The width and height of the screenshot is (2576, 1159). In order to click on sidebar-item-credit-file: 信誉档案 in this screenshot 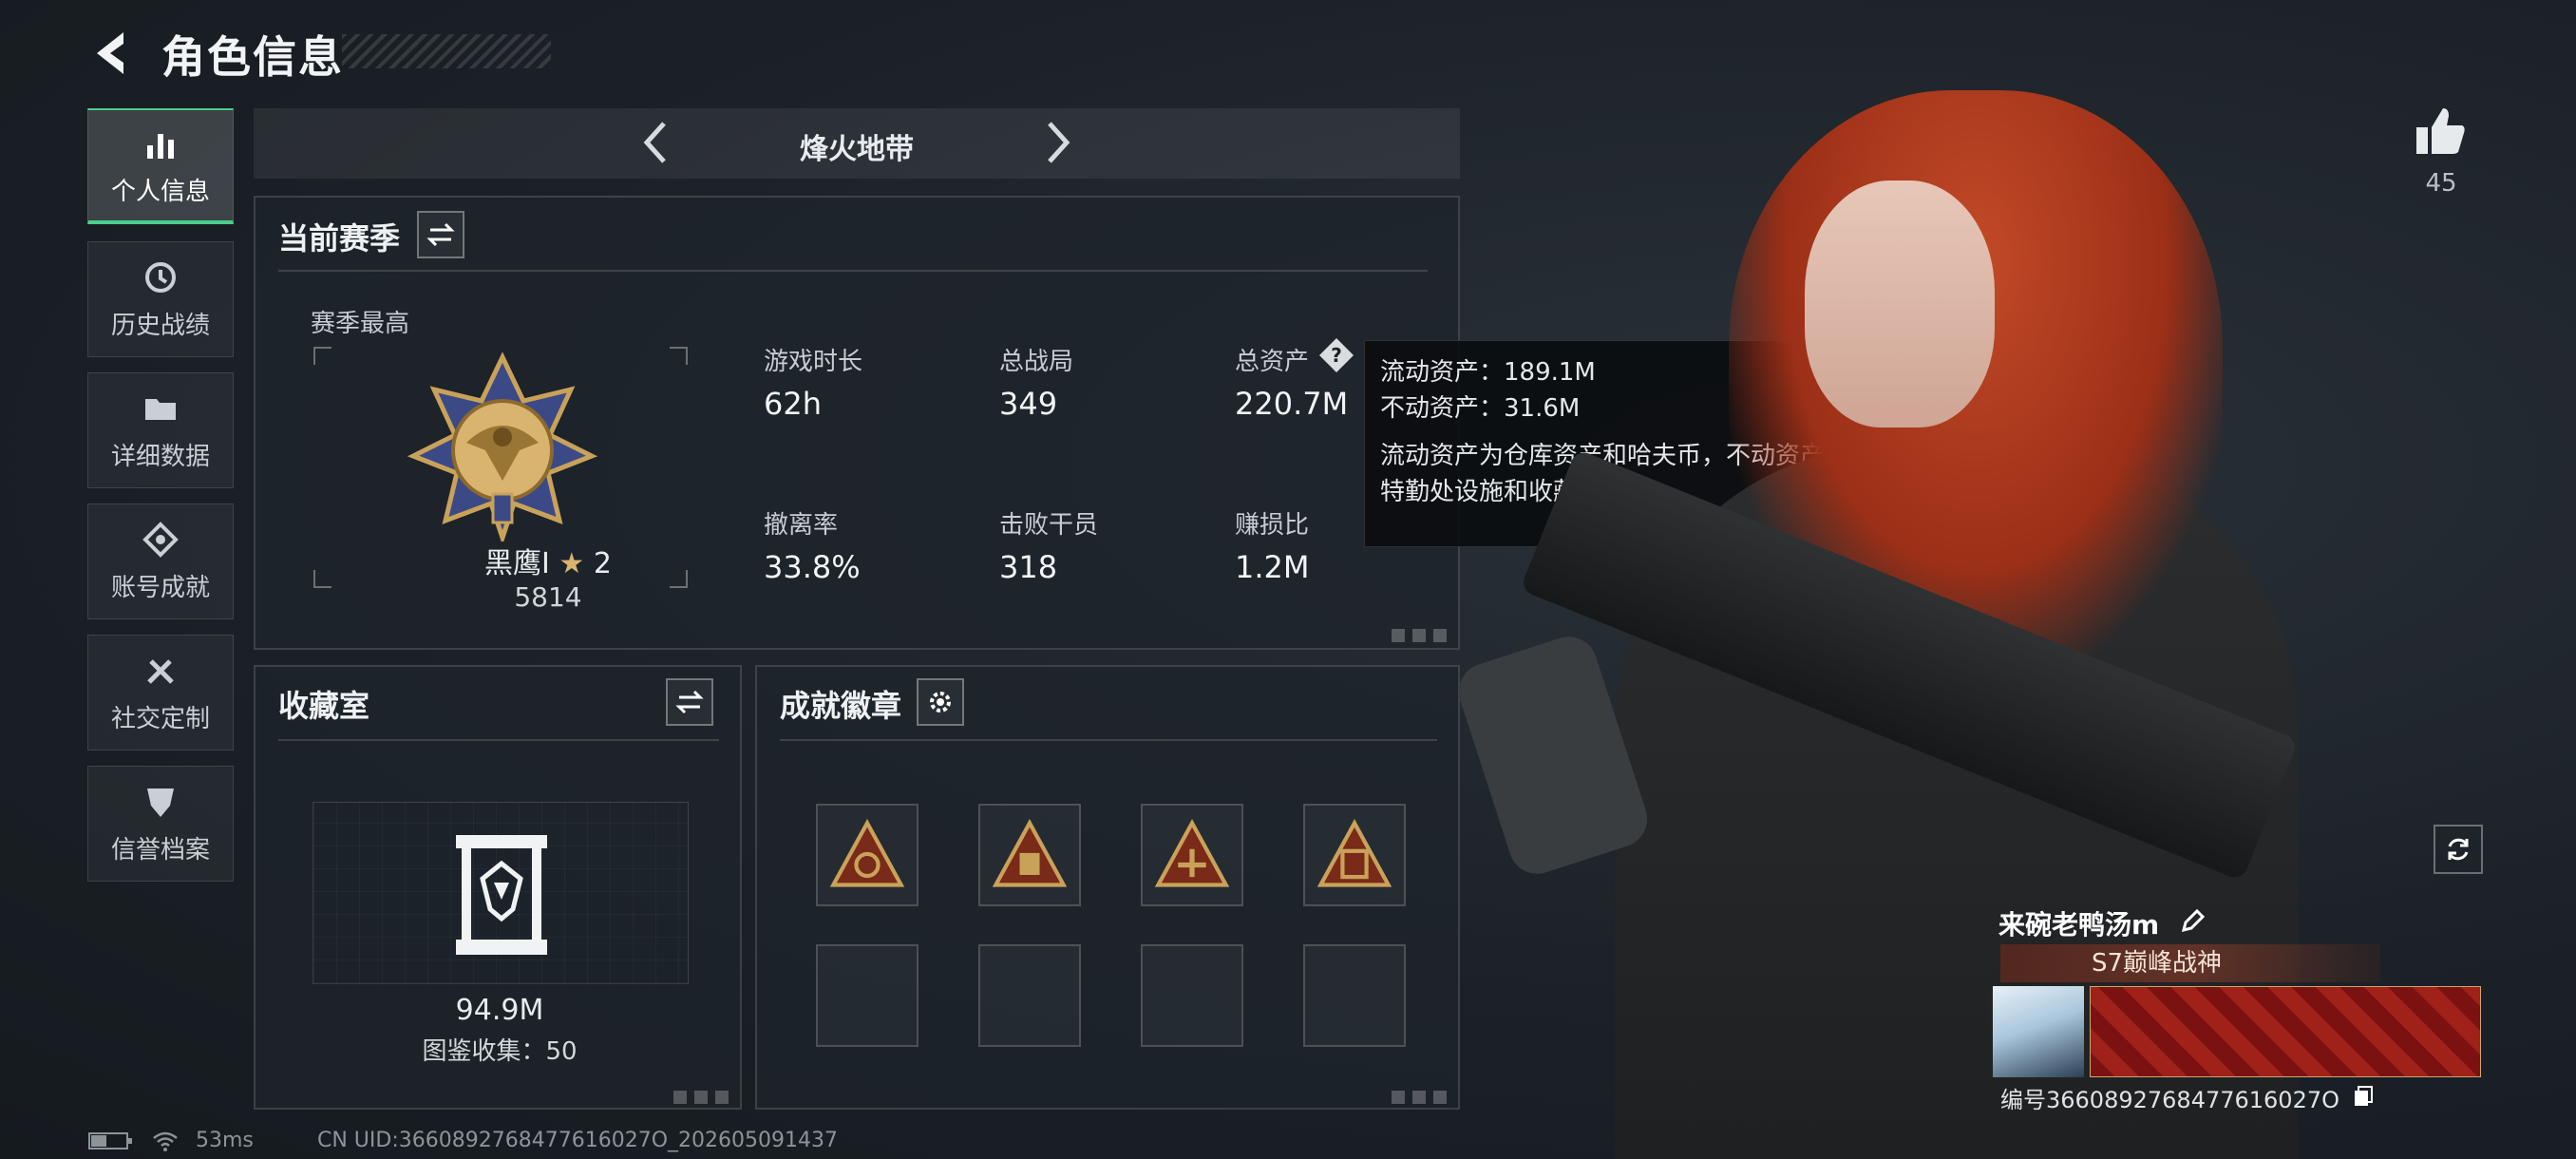, I will do `click(160, 824)`.